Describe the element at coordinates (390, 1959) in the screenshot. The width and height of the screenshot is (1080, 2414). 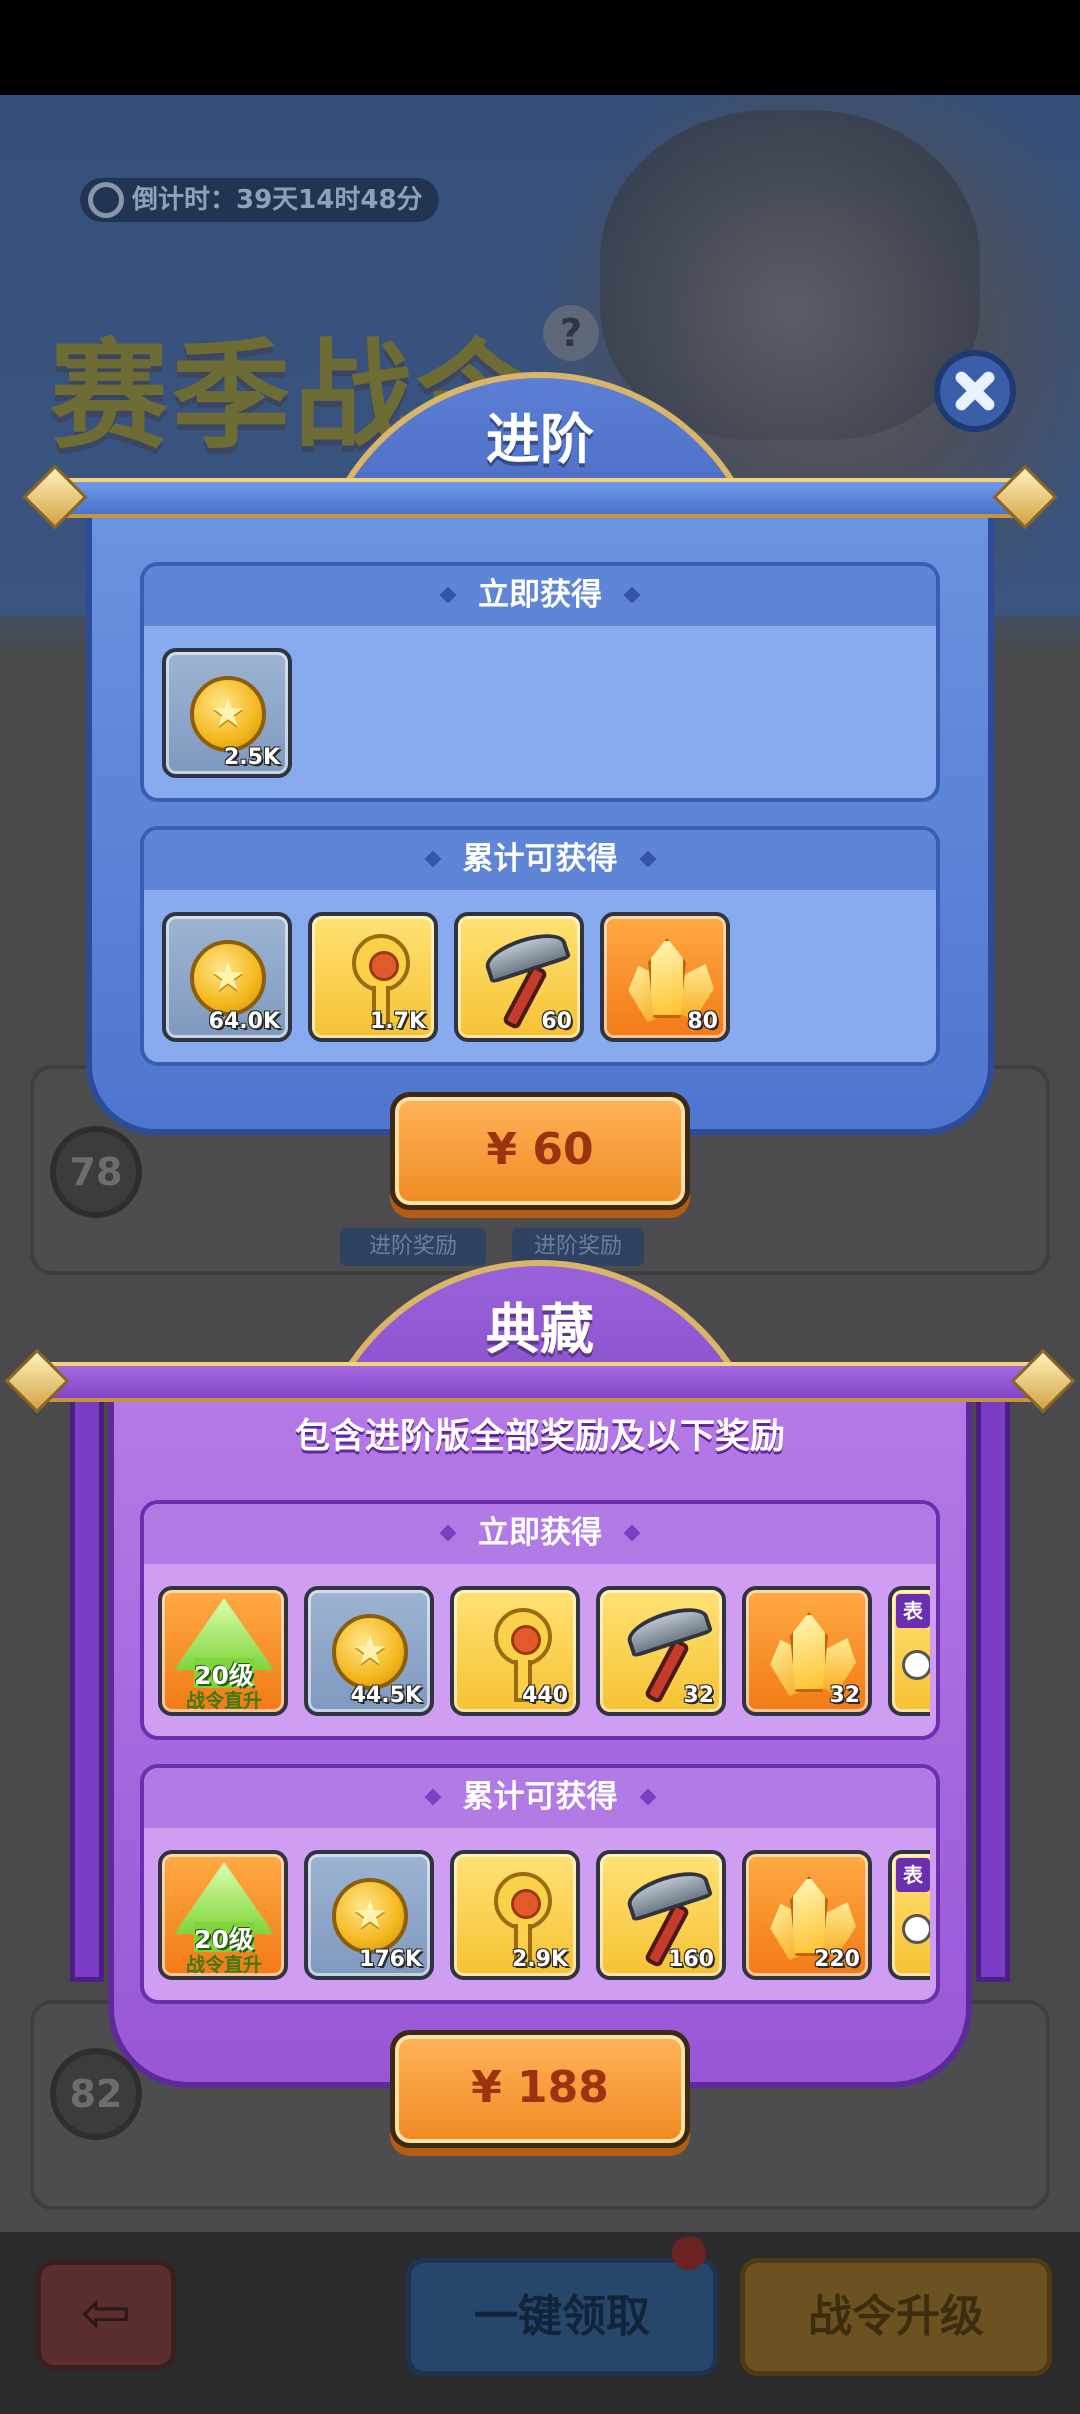
I see `item-quantity: 176K` at that location.